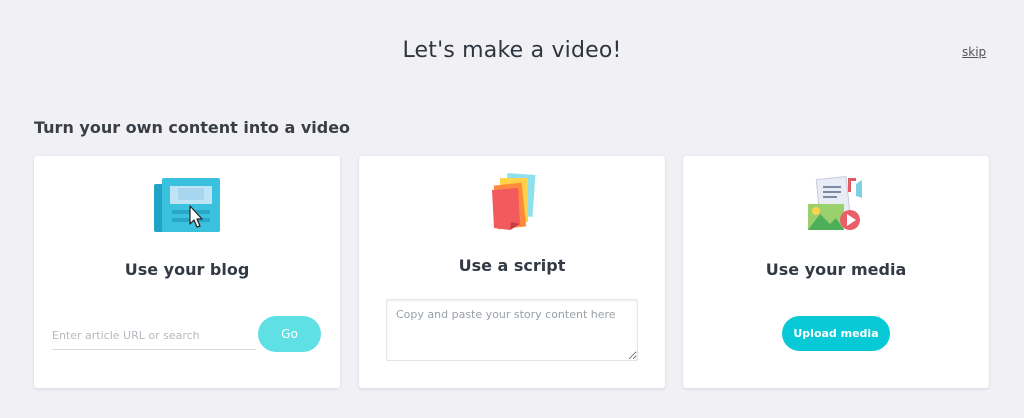 The height and width of the screenshot is (418, 1024). Describe the element at coordinates (512, 50) in the screenshot. I see `page-title: Let's make a video!` at that location.